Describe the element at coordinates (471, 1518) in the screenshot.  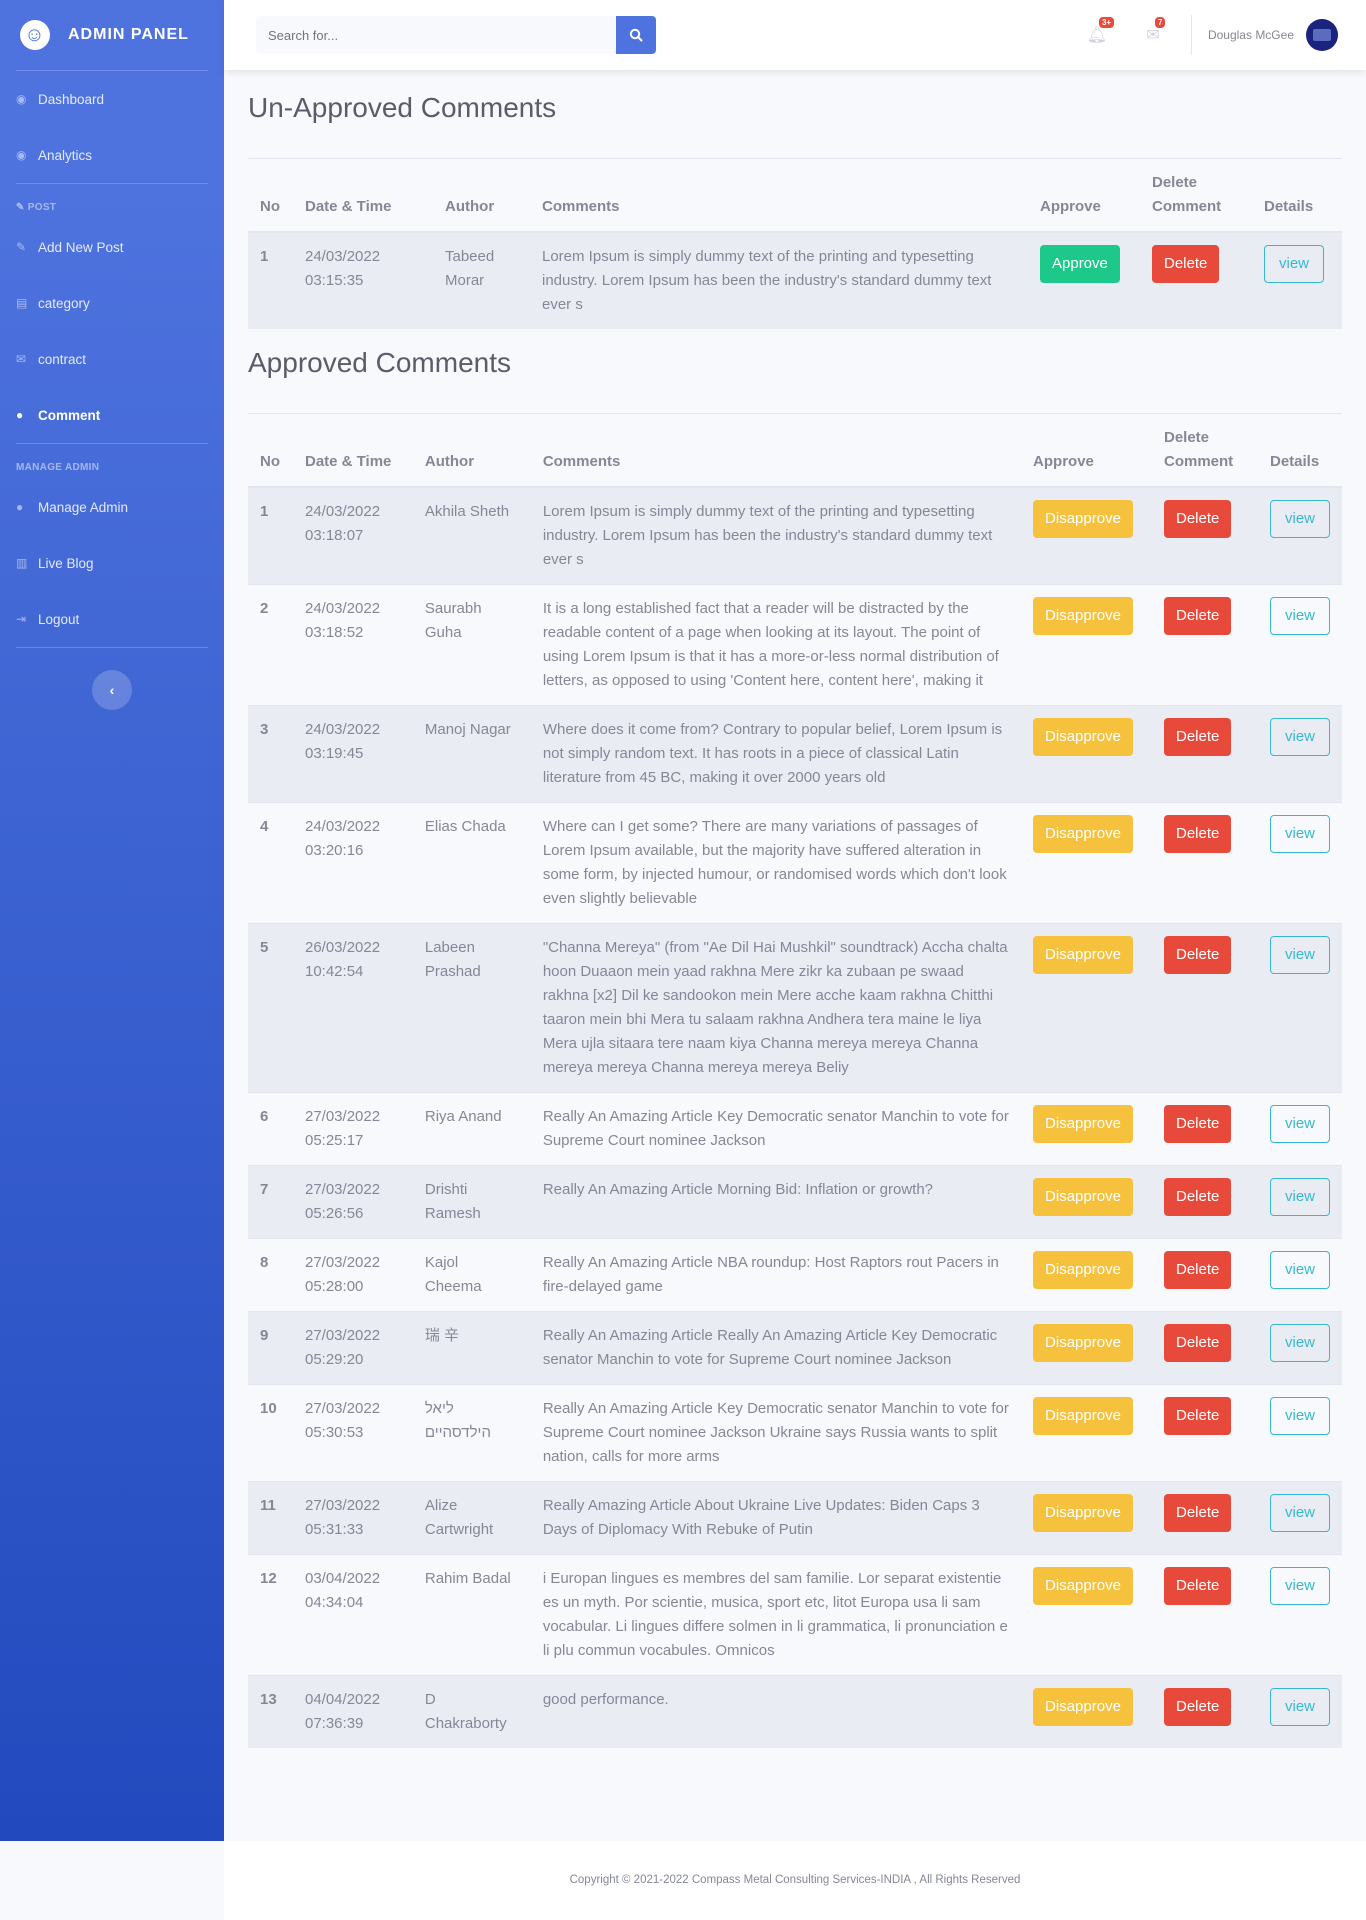
I see `row-author: Alize Cartwright` at that location.